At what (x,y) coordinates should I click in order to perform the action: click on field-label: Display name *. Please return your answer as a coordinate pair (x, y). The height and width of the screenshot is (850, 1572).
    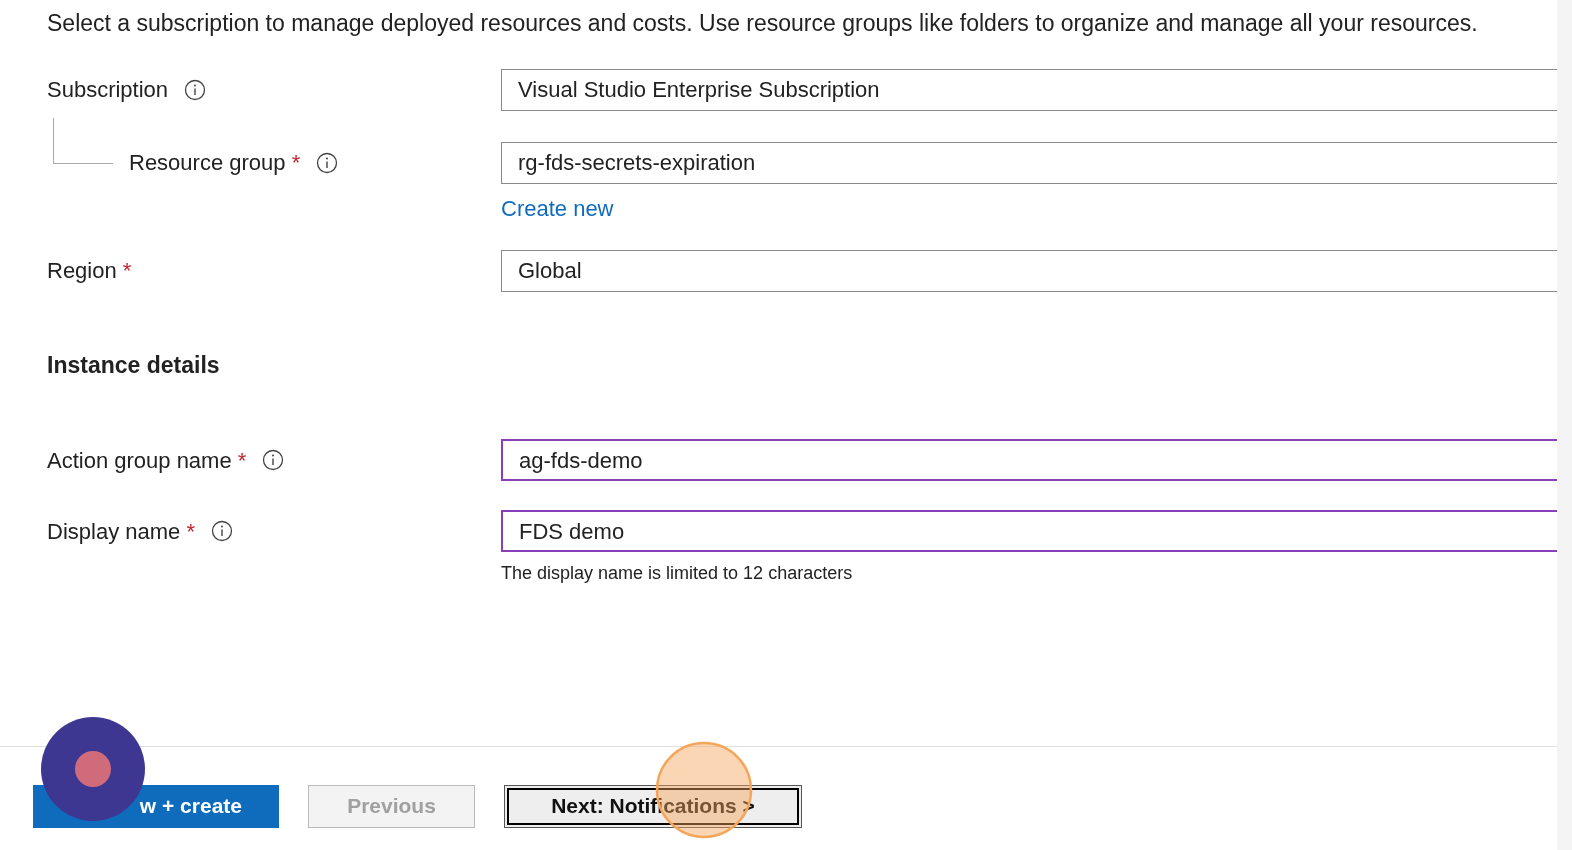
    Looking at the image, I should click on (121, 531).